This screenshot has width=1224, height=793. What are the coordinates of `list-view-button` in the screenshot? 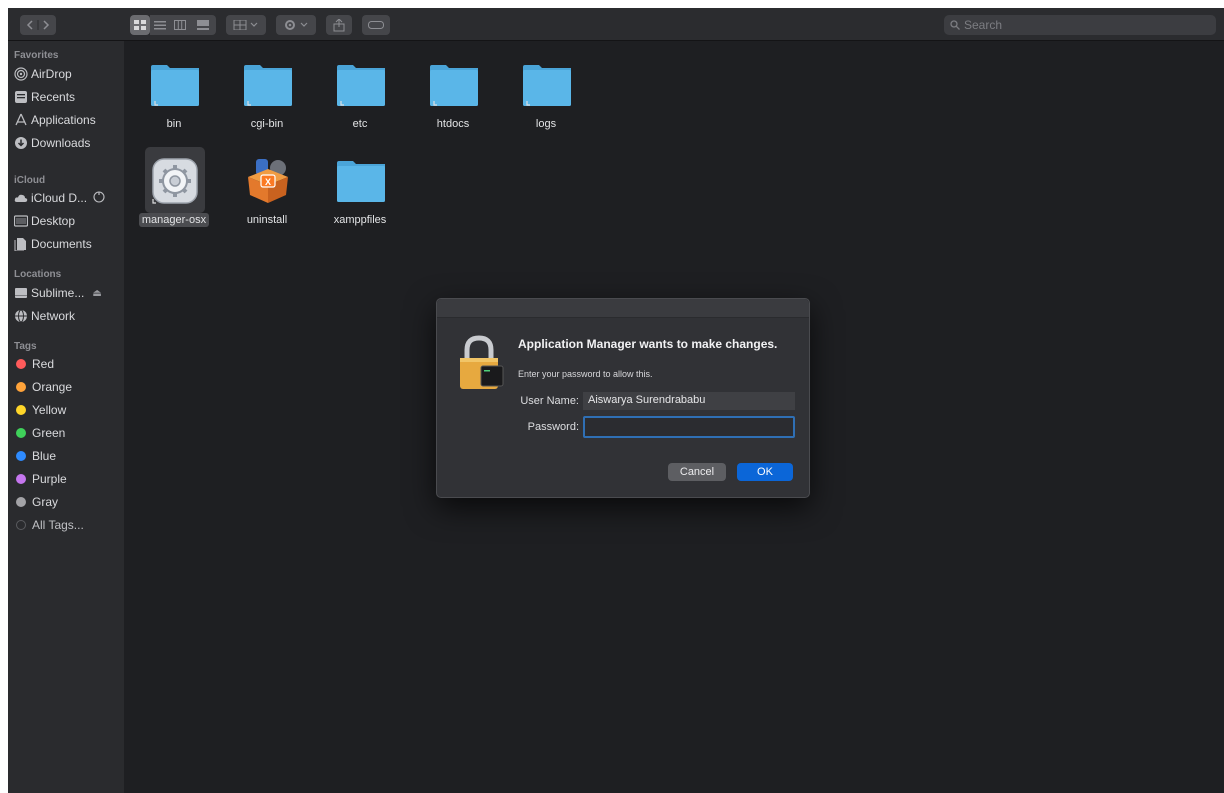 It's located at (160, 25).